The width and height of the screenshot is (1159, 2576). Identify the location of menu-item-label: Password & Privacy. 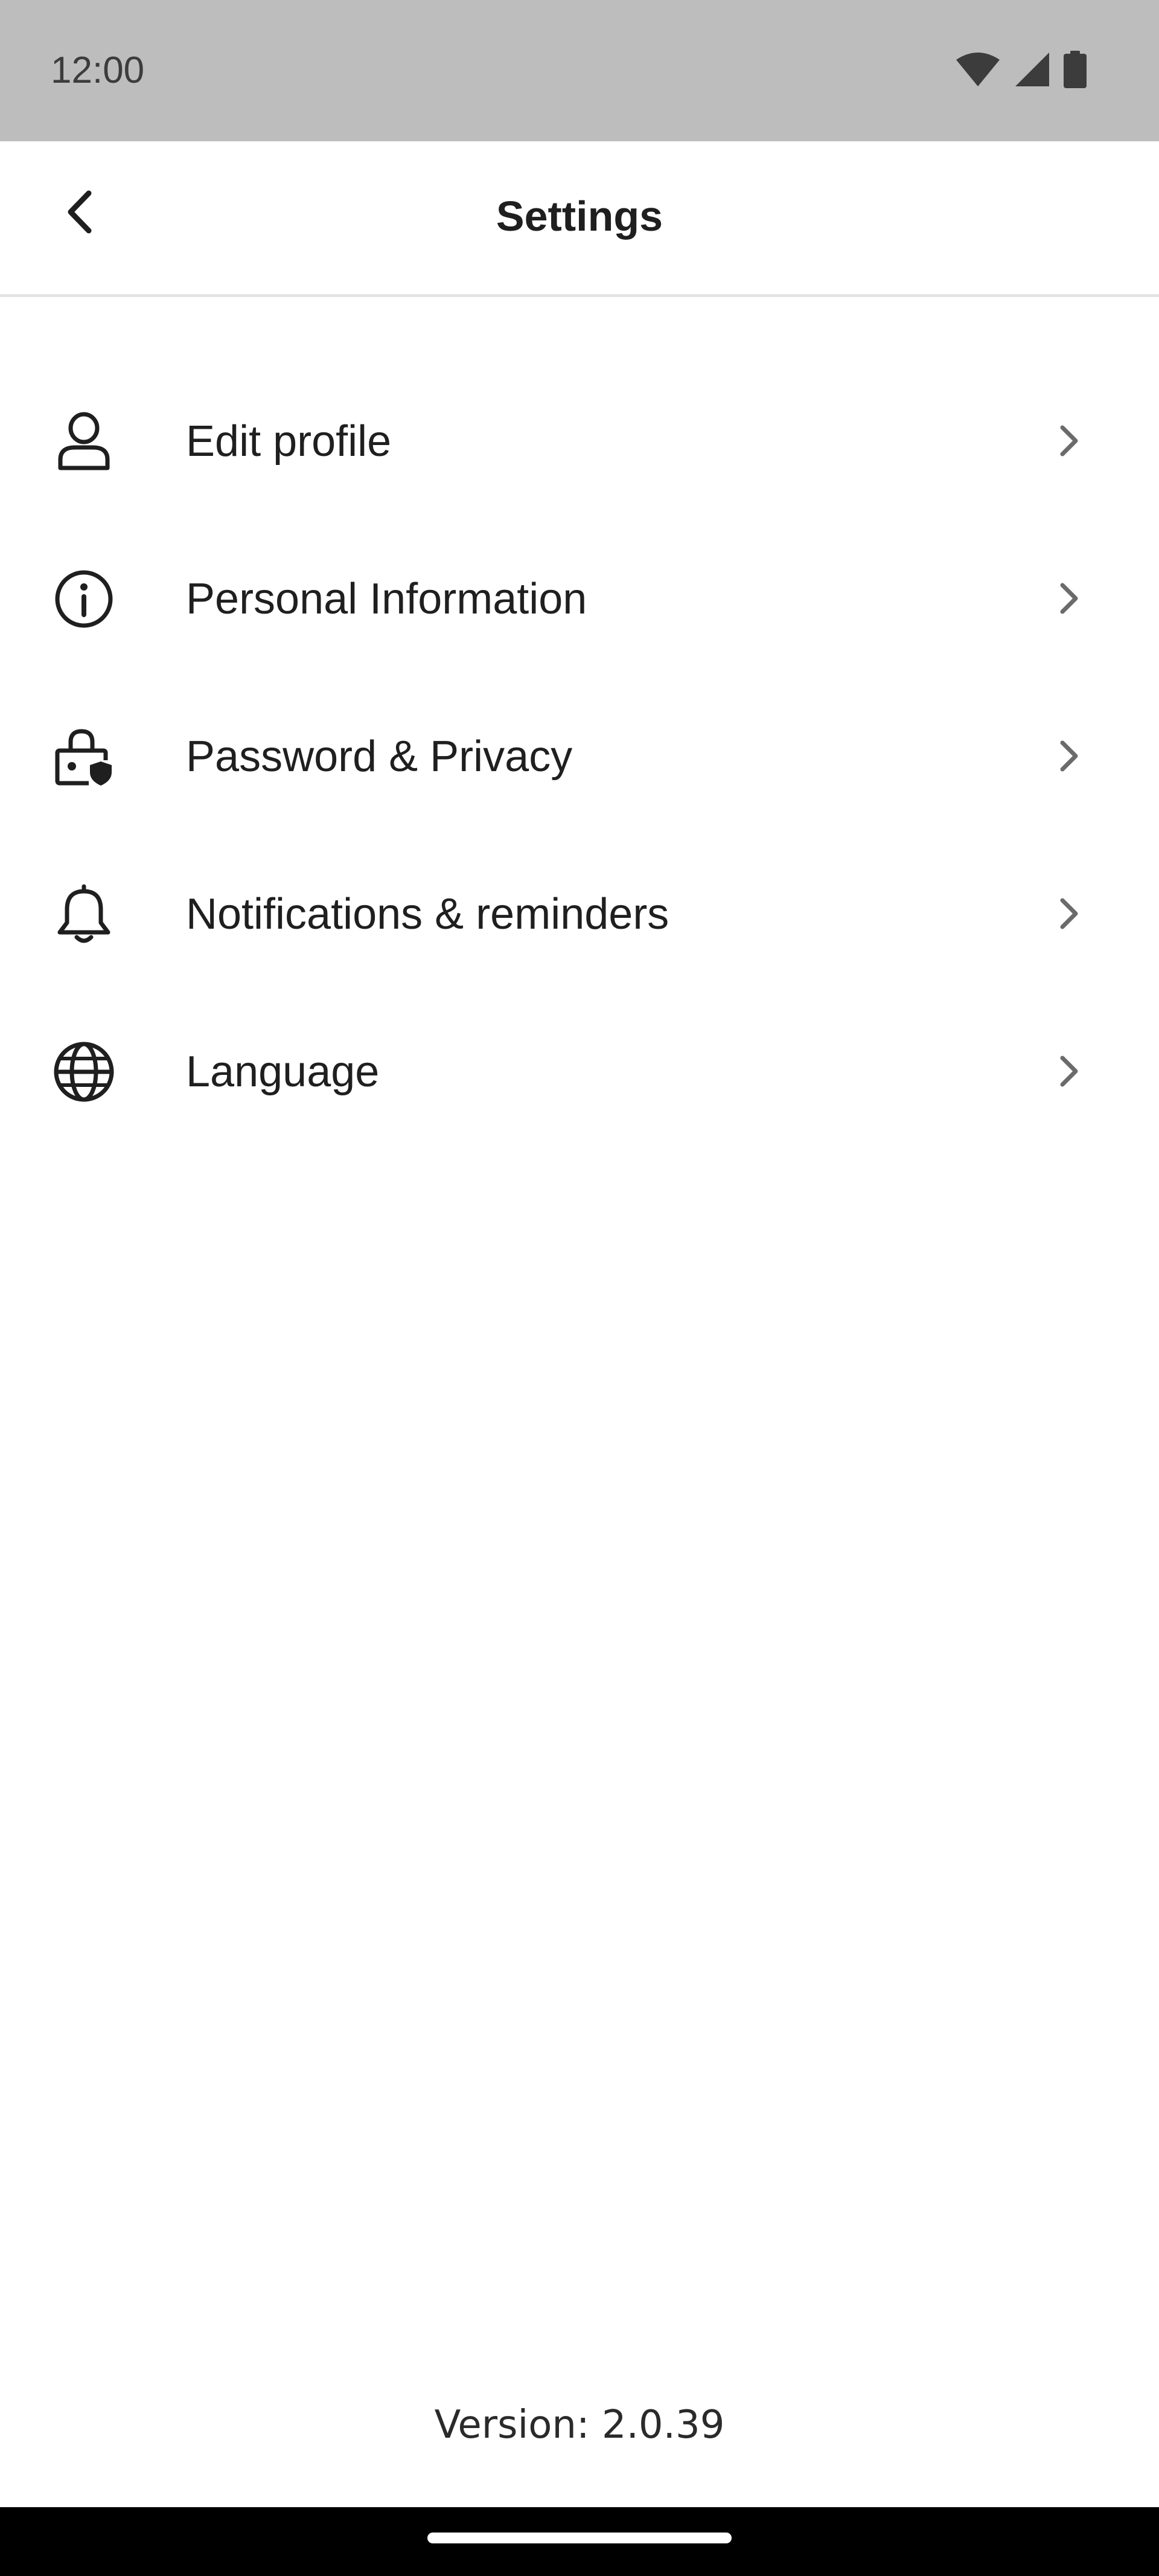
(379, 756).